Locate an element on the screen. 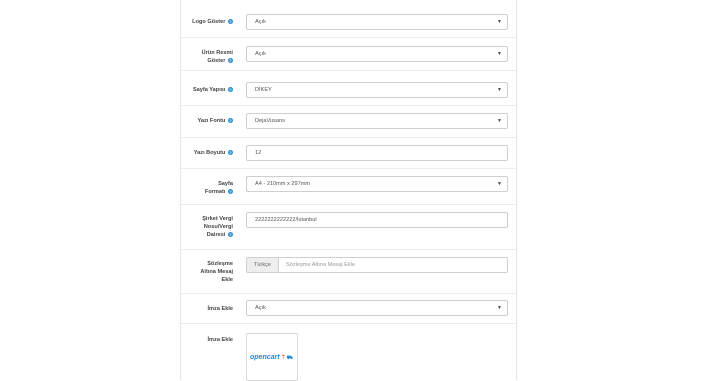 This screenshot has width=710, height=381. contract-message-input: Türkçe Sözleşme Altına Mesaj Ekle is located at coordinates (377, 265).